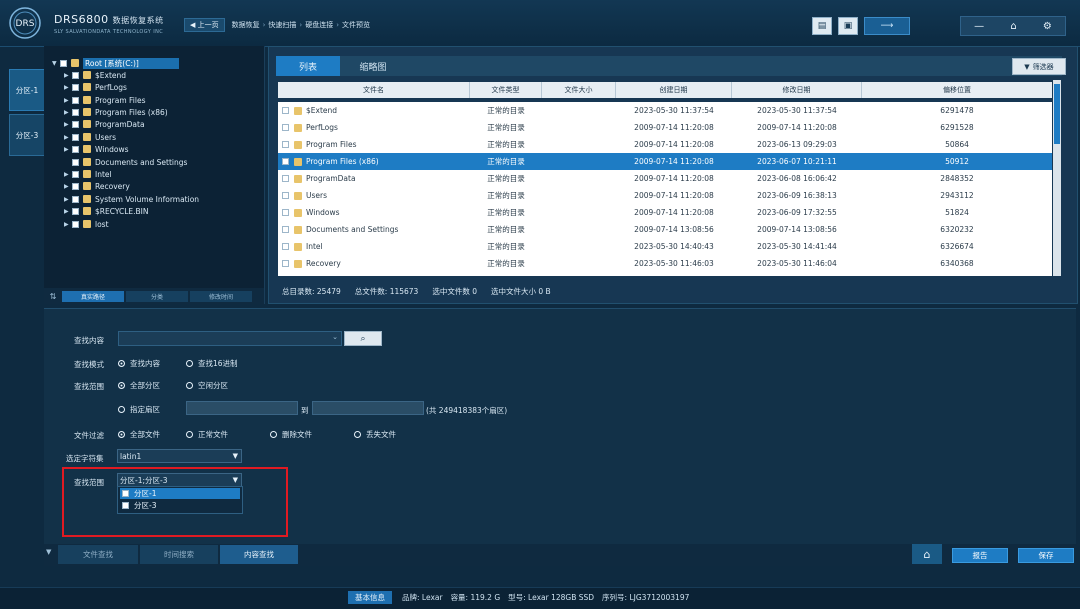  What do you see at coordinates (88, 174) in the screenshot?
I see `tree-item: ▶ Intel` at bounding box center [88, 174].